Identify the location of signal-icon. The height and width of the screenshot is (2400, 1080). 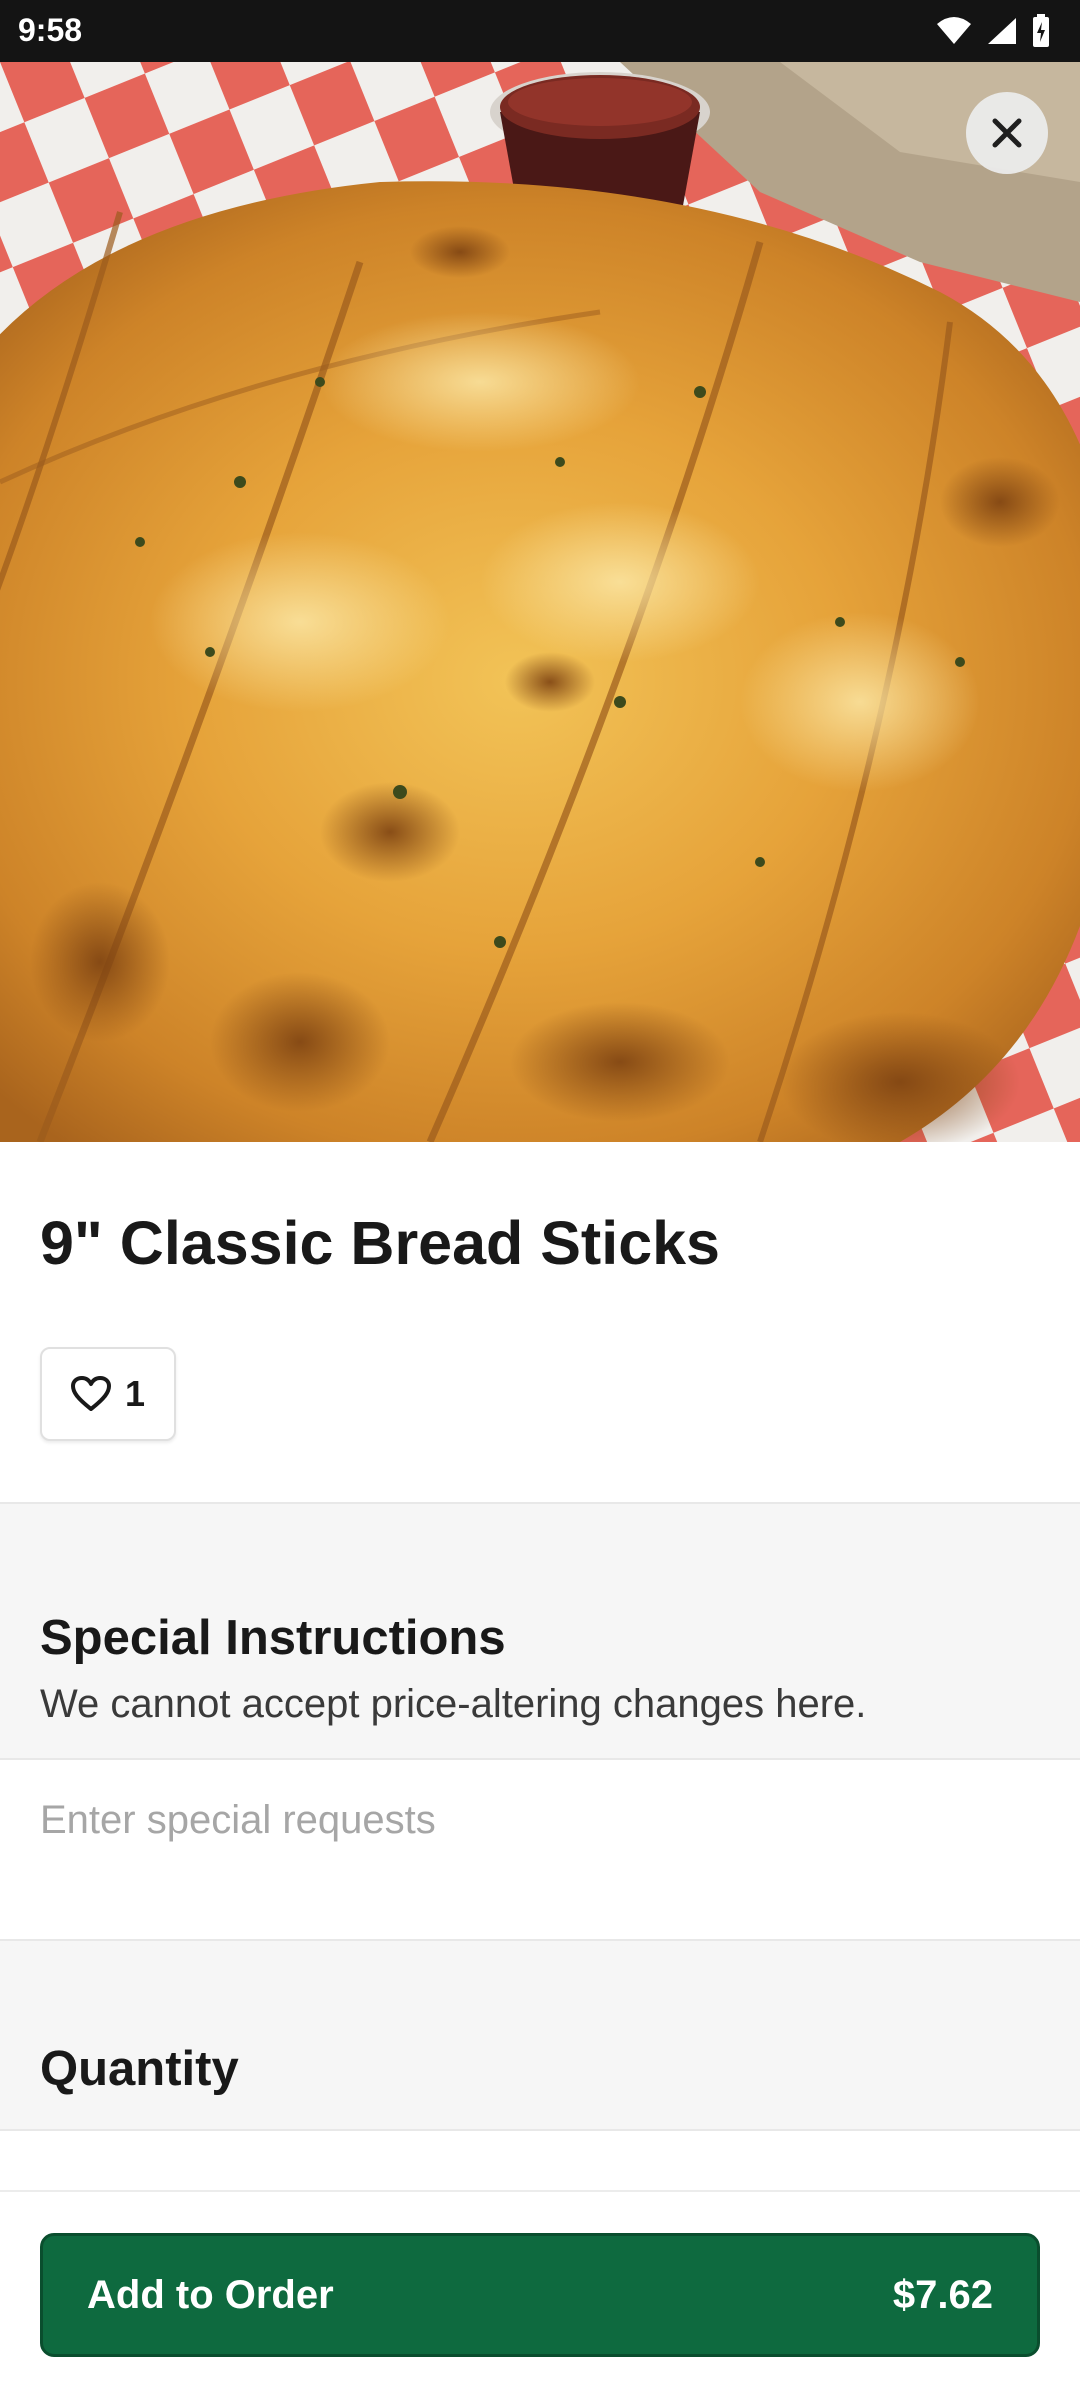
(1002, 31).